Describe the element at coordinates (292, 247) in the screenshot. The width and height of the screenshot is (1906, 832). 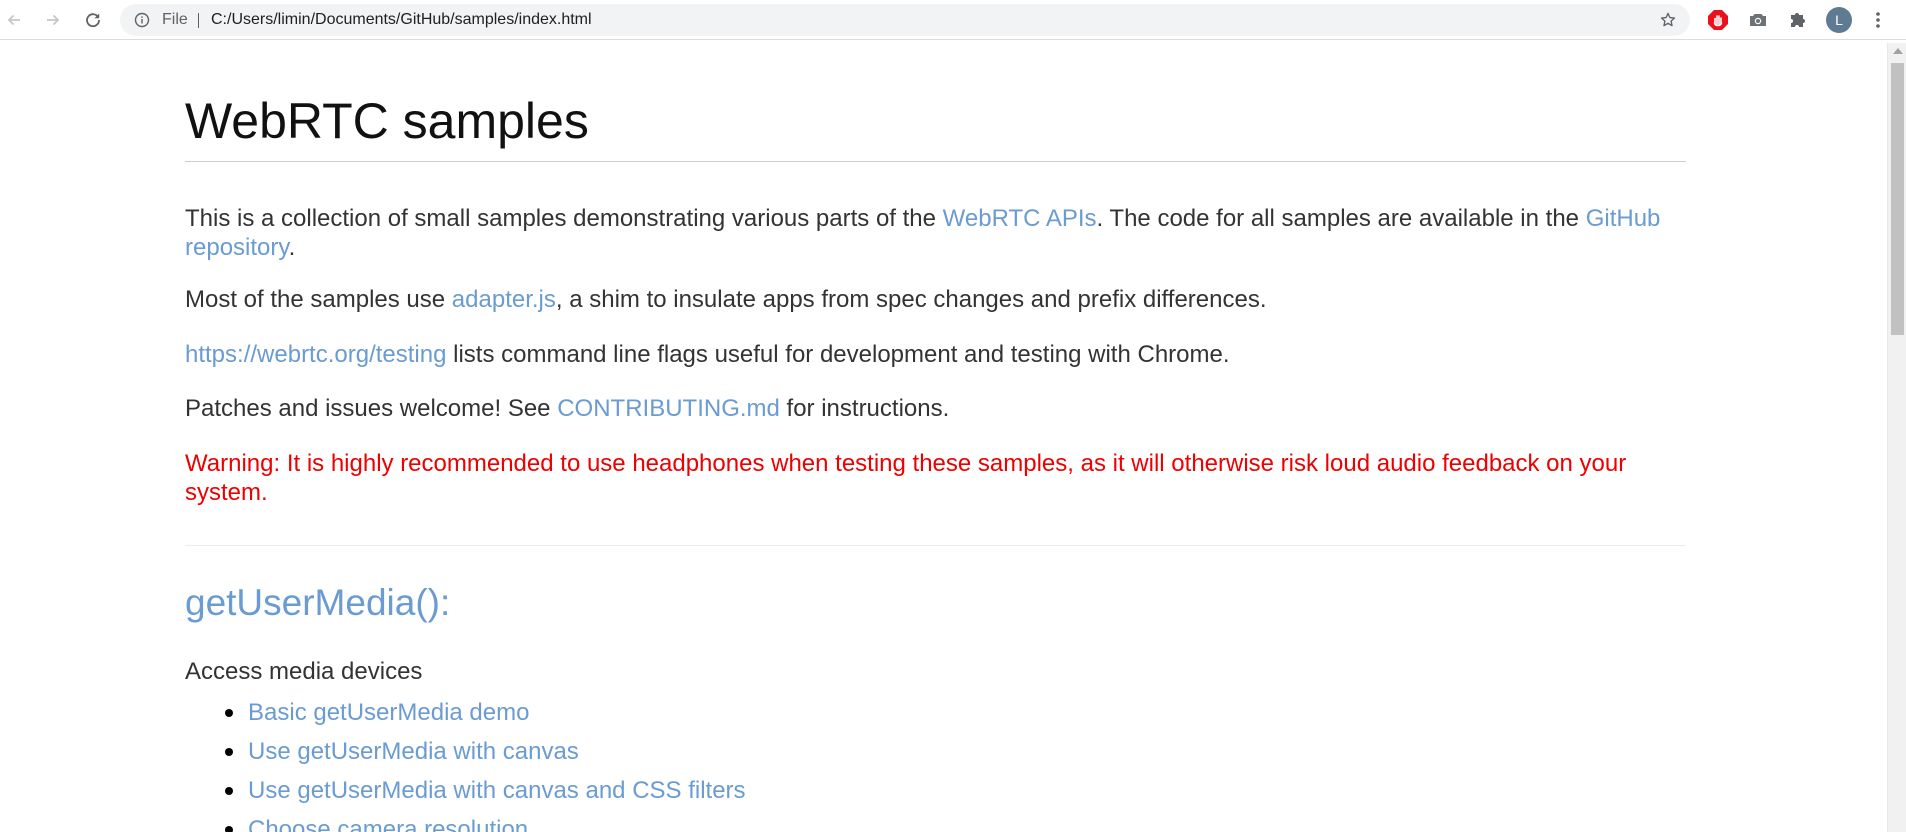
I see `intro-text-after: .` at that location.